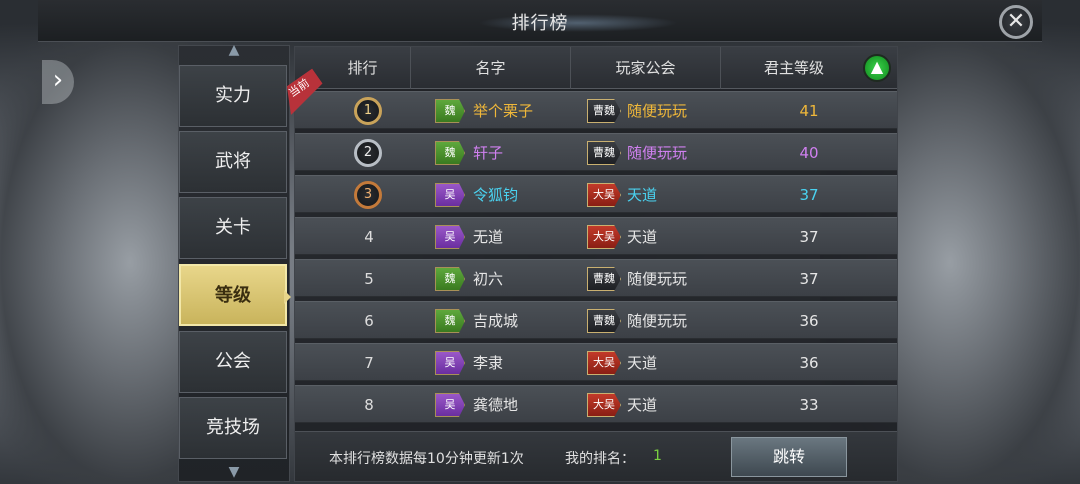 The height and width of the screenshot is (484, 1080). What do you see at coordinates (368, 153) in the screenshot?
I see `rank-medal-icon: 2` at bounding box center [368, 153].